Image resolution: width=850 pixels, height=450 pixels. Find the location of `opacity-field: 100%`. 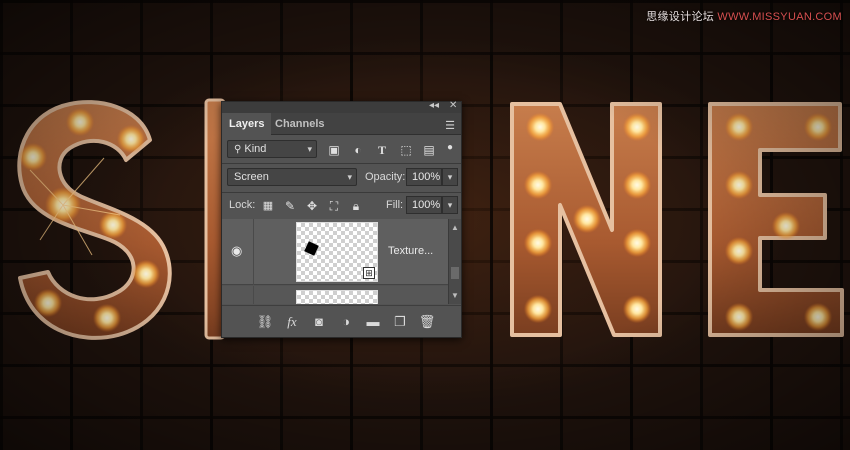

opacity-field: 100% is located at coordinates (424, 177).